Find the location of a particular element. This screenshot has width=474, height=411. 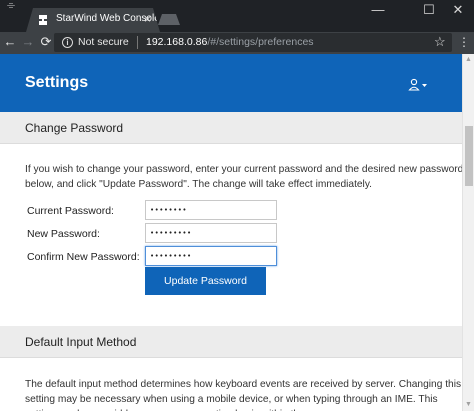

current-password-label: Current Password: is located at coordinates (70, 211).